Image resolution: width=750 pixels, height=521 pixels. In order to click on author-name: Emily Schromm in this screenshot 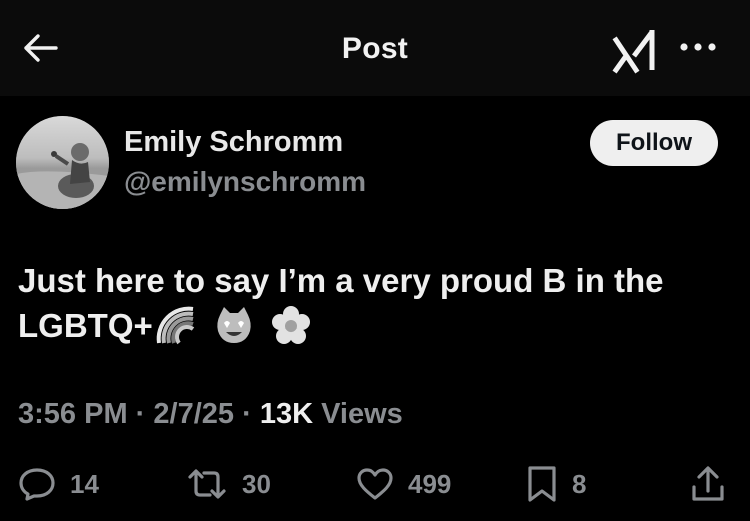, I will do `click(233, 142)`.